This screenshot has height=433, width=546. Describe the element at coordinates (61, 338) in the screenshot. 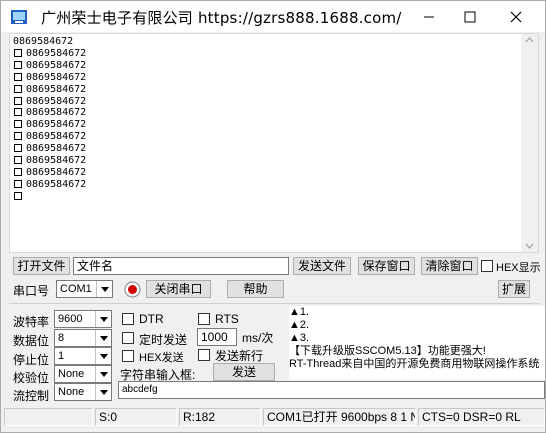

I see `data-bits-value: 8` at that location.